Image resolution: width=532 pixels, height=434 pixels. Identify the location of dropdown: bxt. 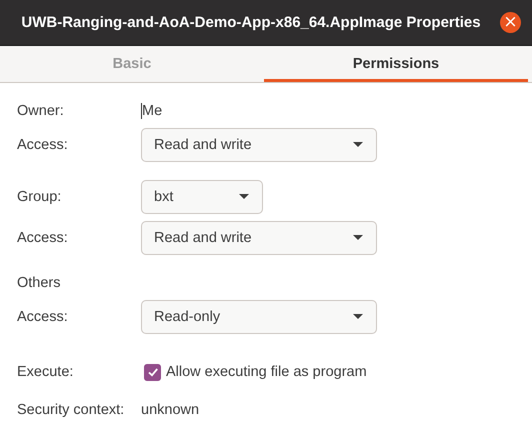
(202, 197).